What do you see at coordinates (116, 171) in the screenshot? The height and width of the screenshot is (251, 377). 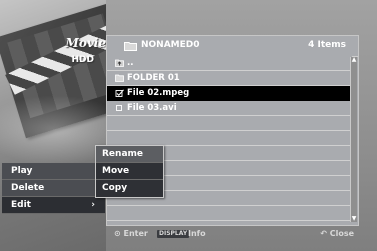 I see `submenu-item-label: Move` at bounding box center [116, 171].